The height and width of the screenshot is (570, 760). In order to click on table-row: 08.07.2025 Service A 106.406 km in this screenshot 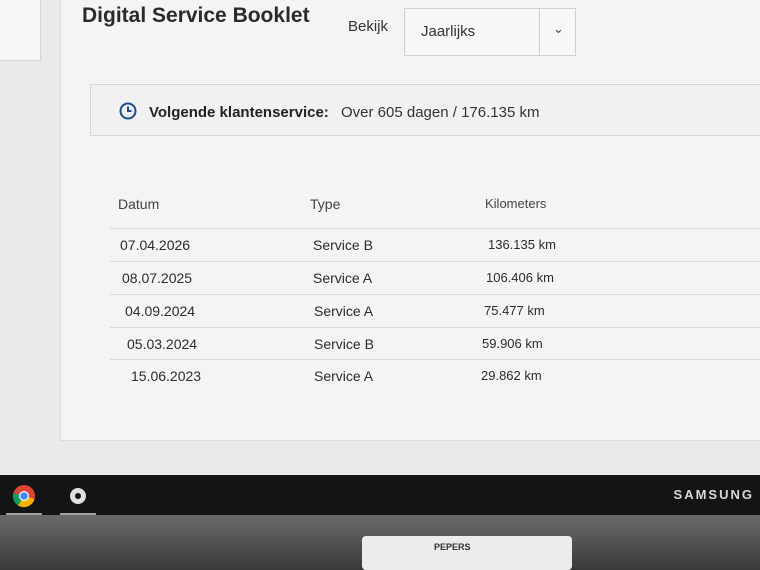, I will do `click(435, 277)`.